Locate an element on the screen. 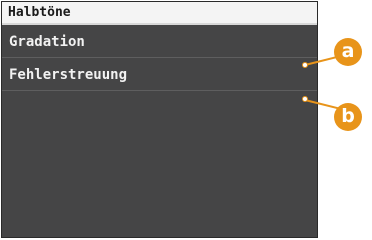 This screenshot has height=240, width=372. callout-b-badge: b is located at coordinates (348, 117).